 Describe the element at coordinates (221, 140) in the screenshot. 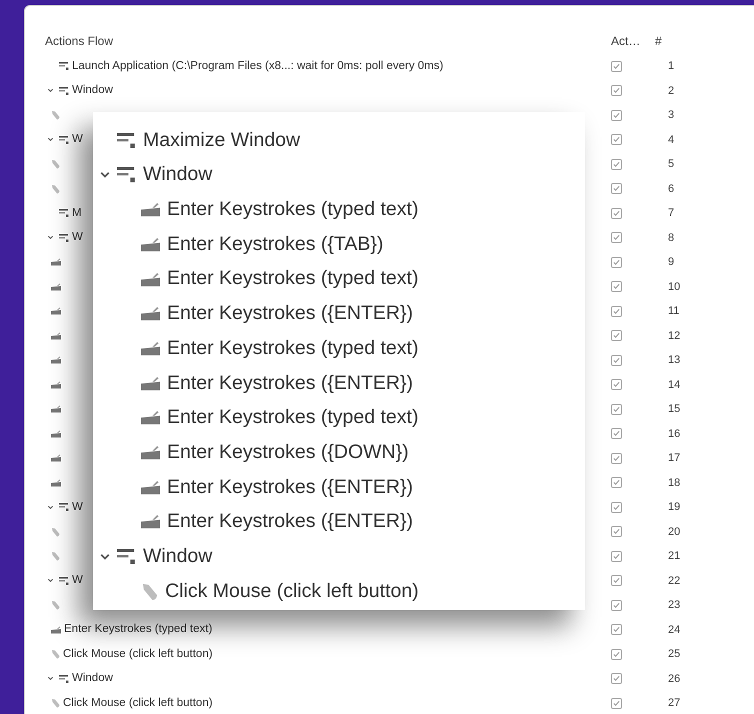

I see `action-label: Maximize Window` at that location.